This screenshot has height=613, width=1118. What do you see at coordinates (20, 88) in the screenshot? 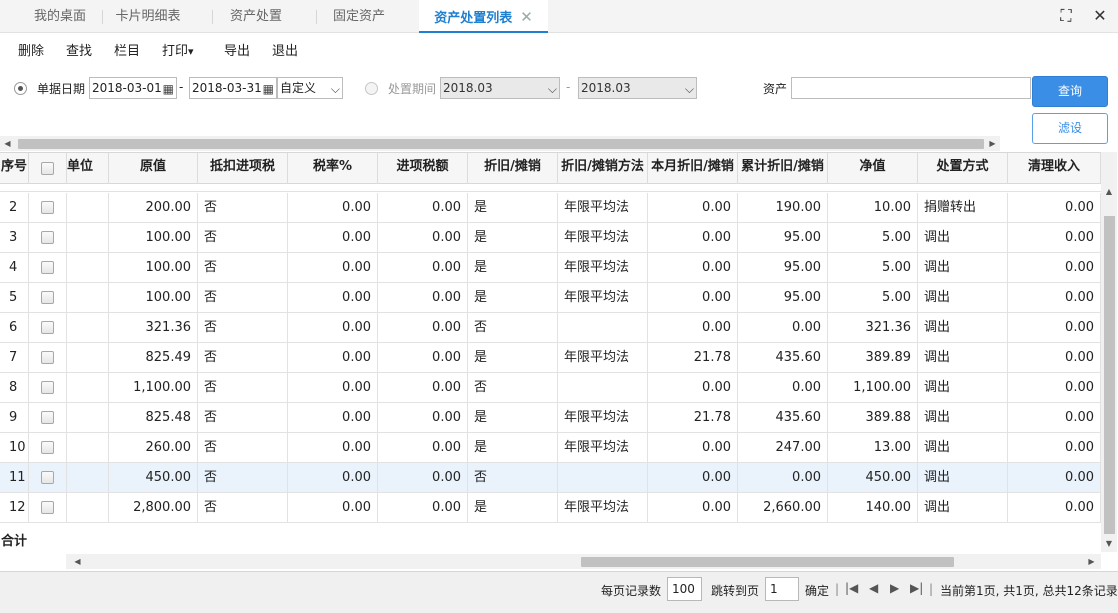
I see `radio-document-date` at bounding box center [20, 88].